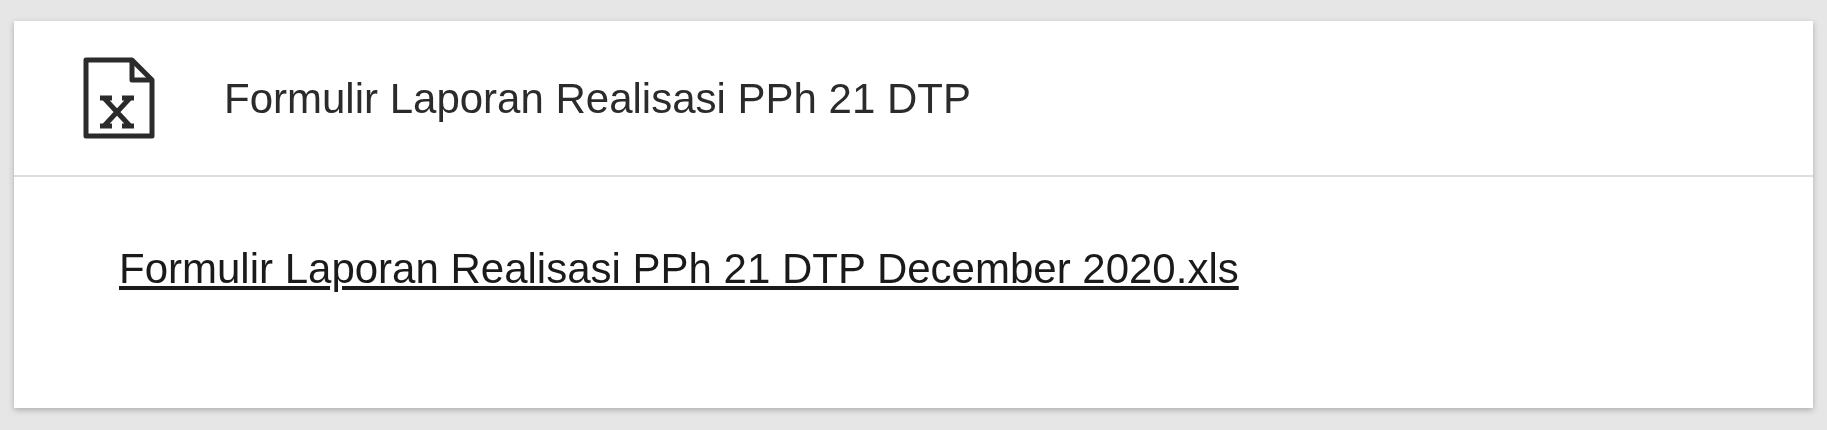  What do you see at coordinates (119, 98) in the screenshot?
I see `spreadsheet-file-icon` at bounding box center [119, 98].